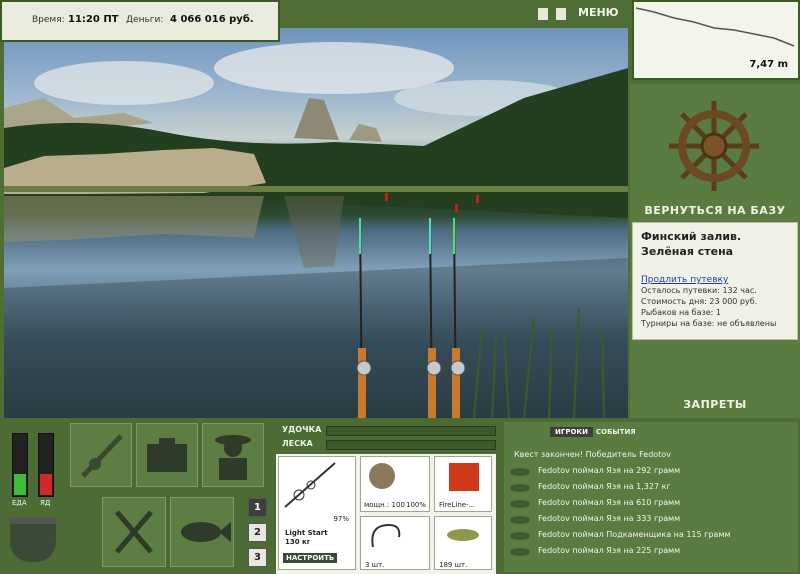 The height and width of the screenshot is (574, 800). I want to click on fisherman-icon, so click(233, 455).